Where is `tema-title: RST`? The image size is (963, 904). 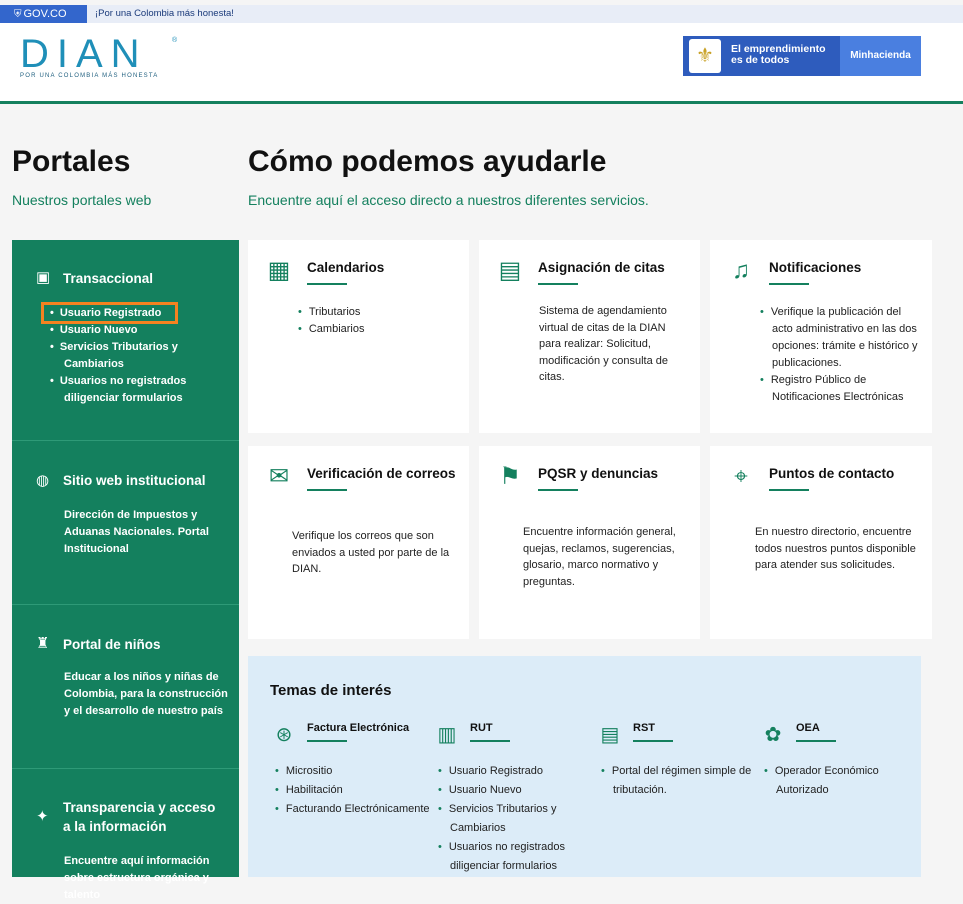
tema-title: RST is located at coordinates (644, 728).